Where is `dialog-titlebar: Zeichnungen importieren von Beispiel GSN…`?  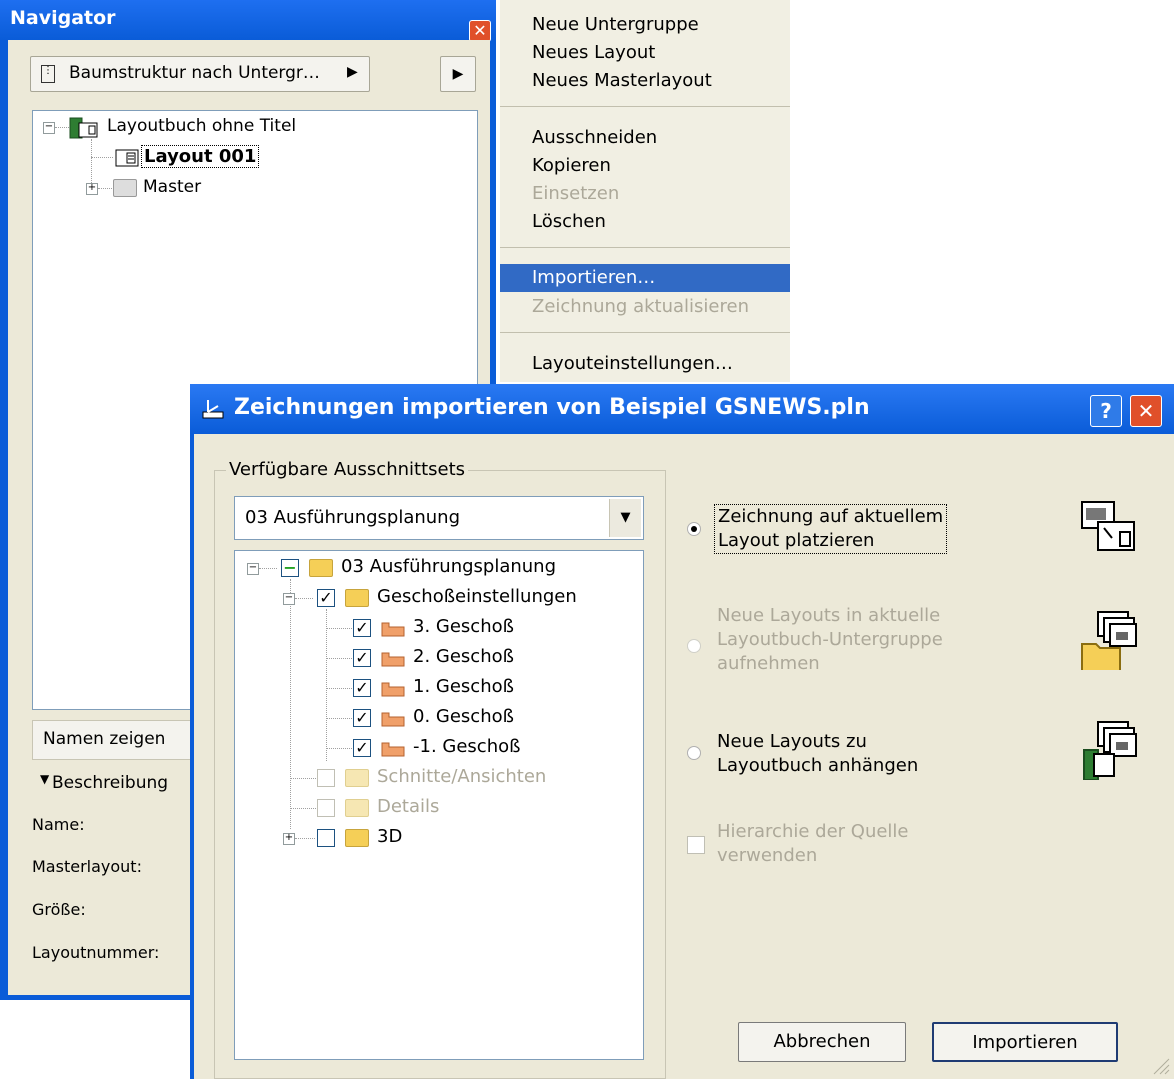 dialog-titlebar: Zeichnungen importieren von Beispiel GSN… is located at coordinates (682, 409).